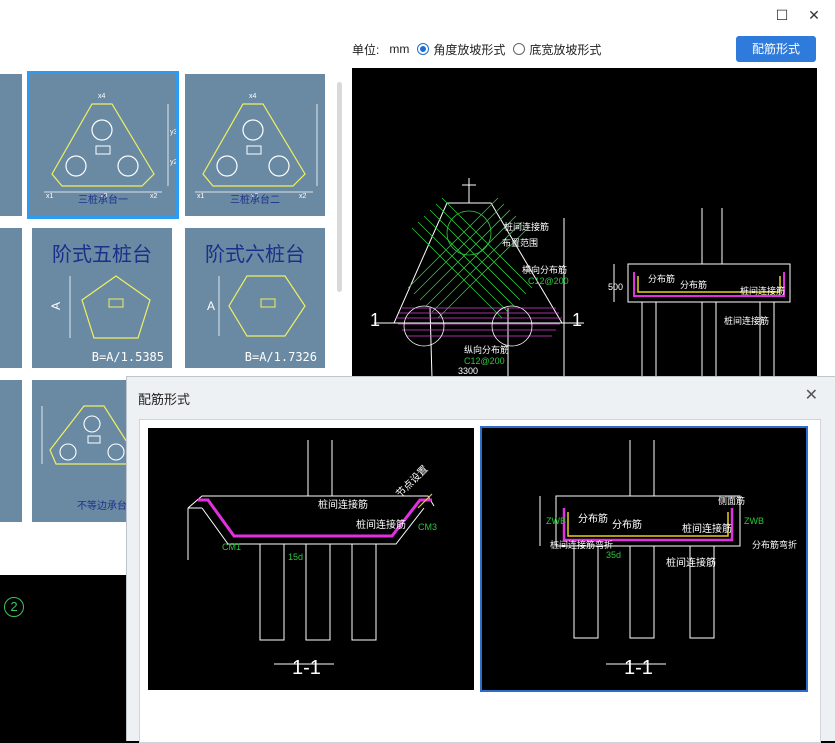  Describe the element at coordinates (468, 371) in the screenshot. I see `dim-3300: 3300` at that location.